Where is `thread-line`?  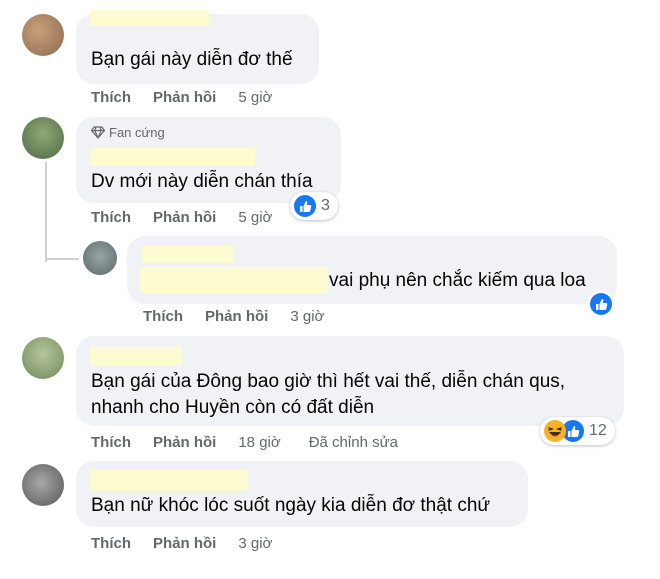 thread-line is located at coordinates (46, 212).